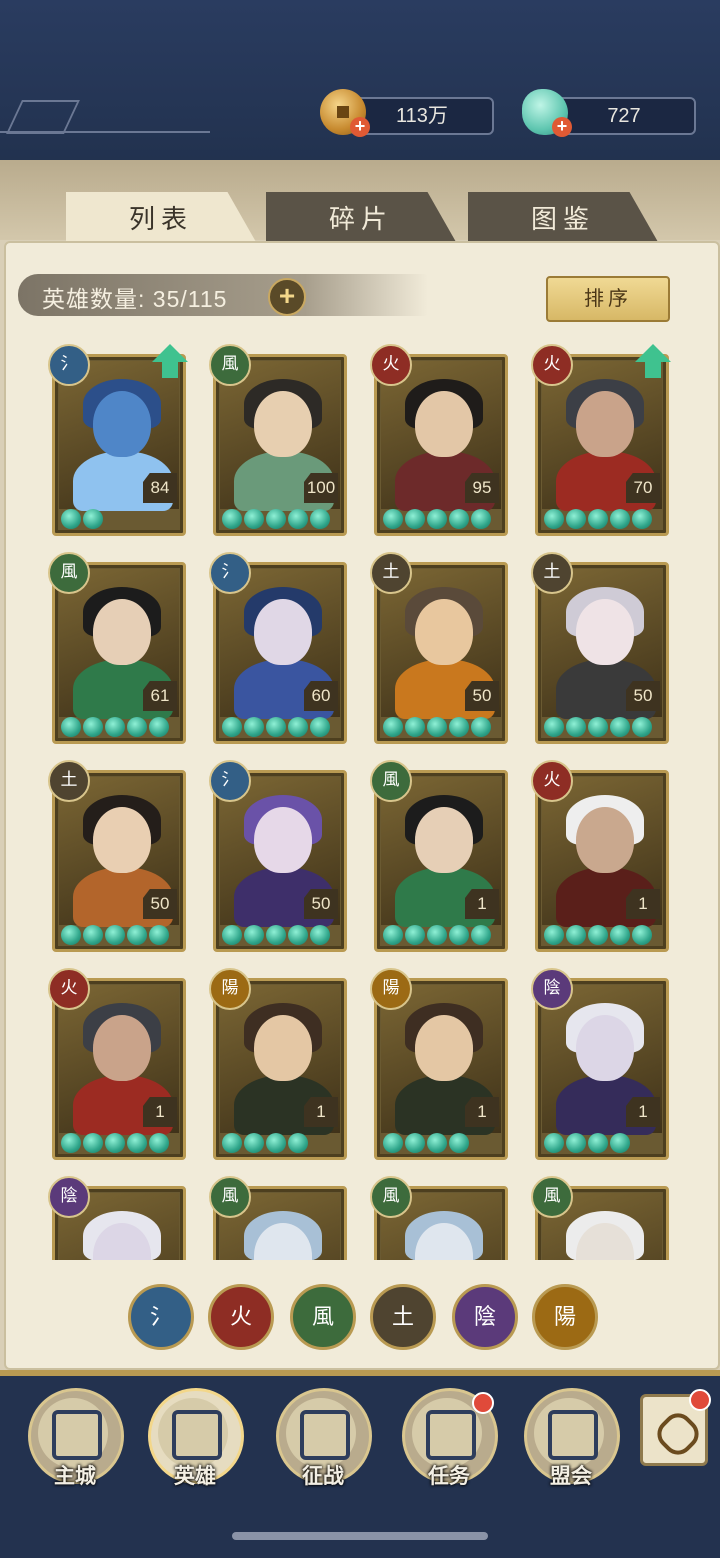  Describe the element at coordinates (675, 1427) in the screenshot. I see `flower-menu-button` at that location.